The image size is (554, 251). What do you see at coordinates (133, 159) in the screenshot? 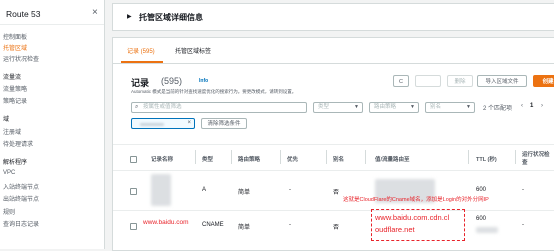
I see `select-all-checkbox` at bounding box center [133, 159].